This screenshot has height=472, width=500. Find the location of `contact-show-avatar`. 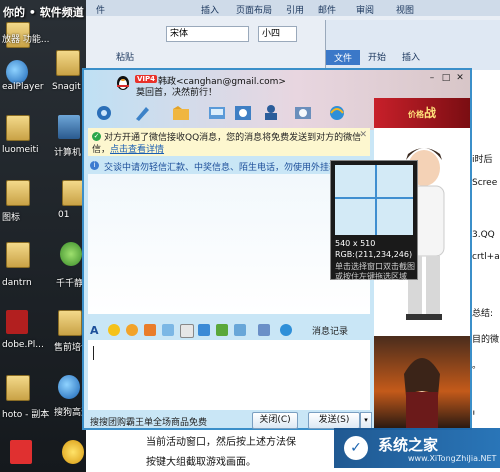

contact-show-avatar is located at coordinates (422, 382).